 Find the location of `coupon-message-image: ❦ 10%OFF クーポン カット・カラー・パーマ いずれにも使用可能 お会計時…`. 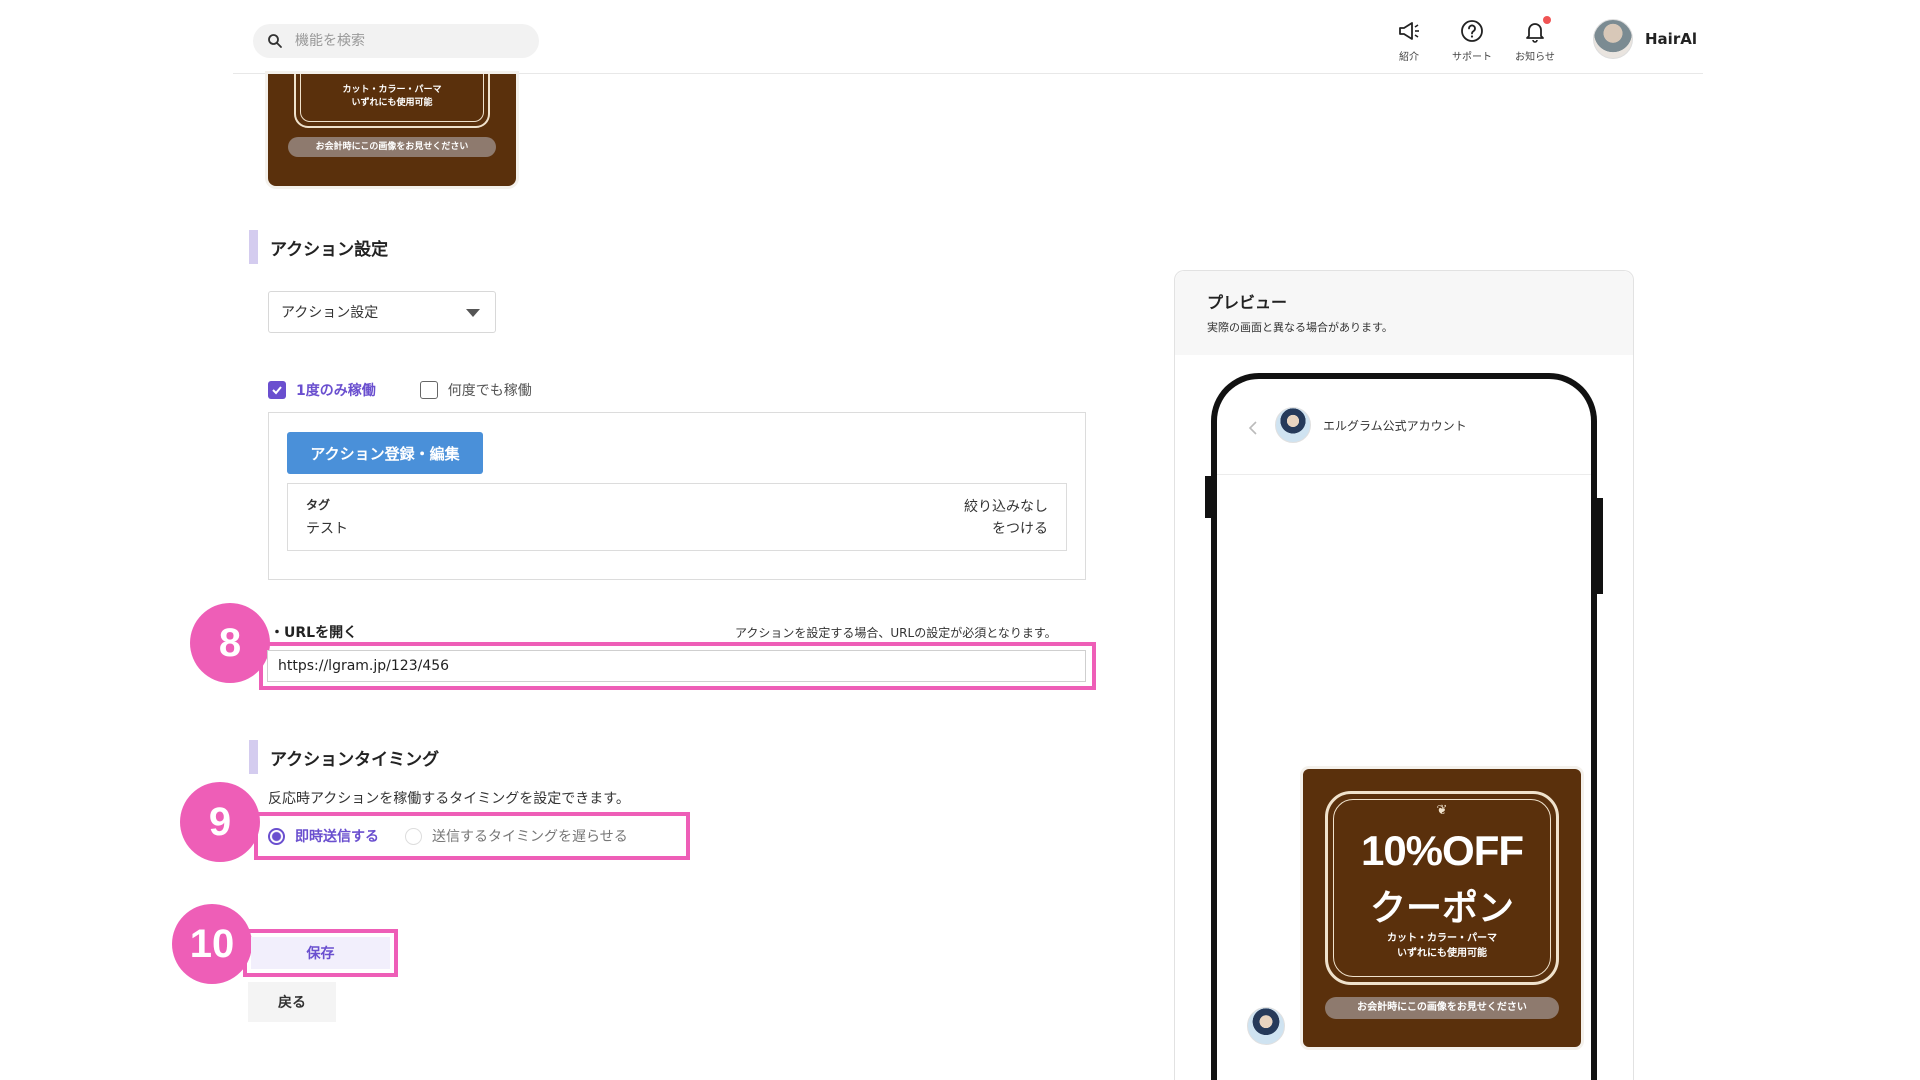

coupon-message-image: ❦ 10%OFF クーポン カット・カラー・パーマ いずれにも使用可能 お会計時… is located at coordinates (1442, 908).